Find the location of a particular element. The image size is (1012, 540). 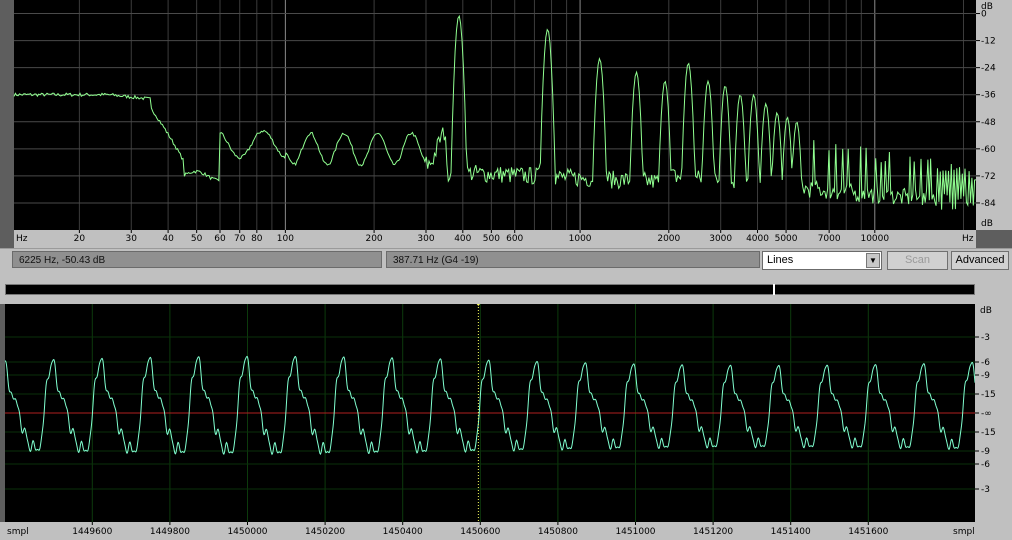

overview-panel is located at coordinates (506, 288).